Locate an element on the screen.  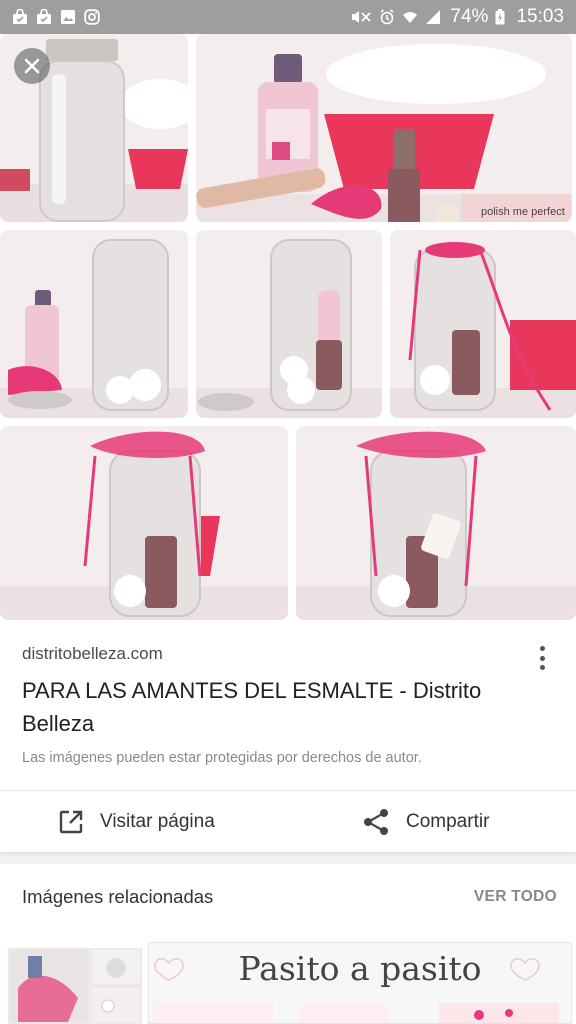
photo-jar-cotton is located at coordinates (289, 324).